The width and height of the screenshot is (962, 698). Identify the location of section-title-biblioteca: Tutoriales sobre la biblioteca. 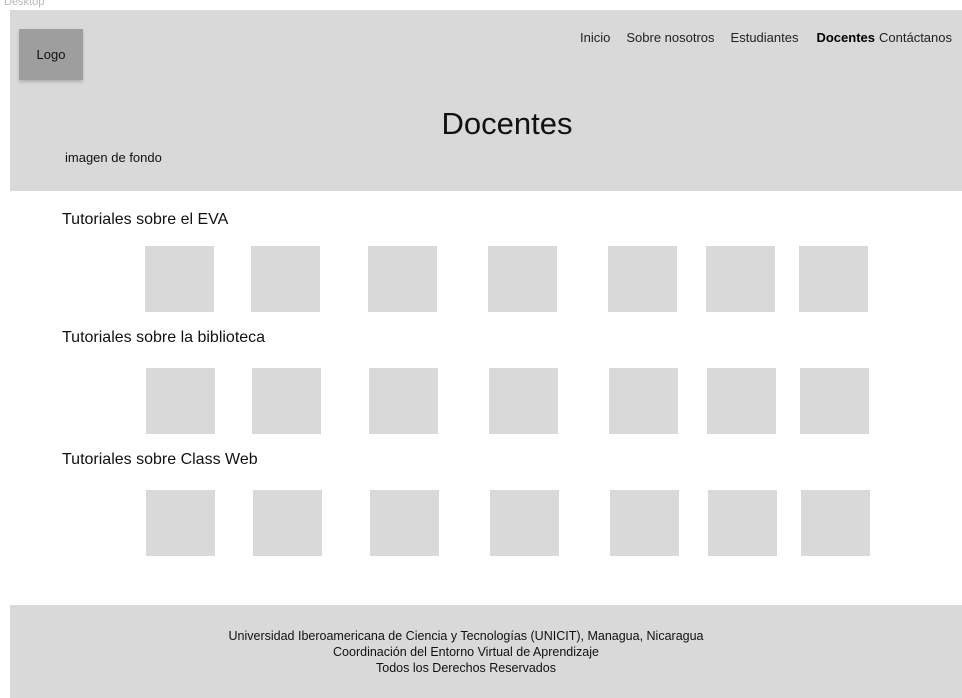
(164, 337).